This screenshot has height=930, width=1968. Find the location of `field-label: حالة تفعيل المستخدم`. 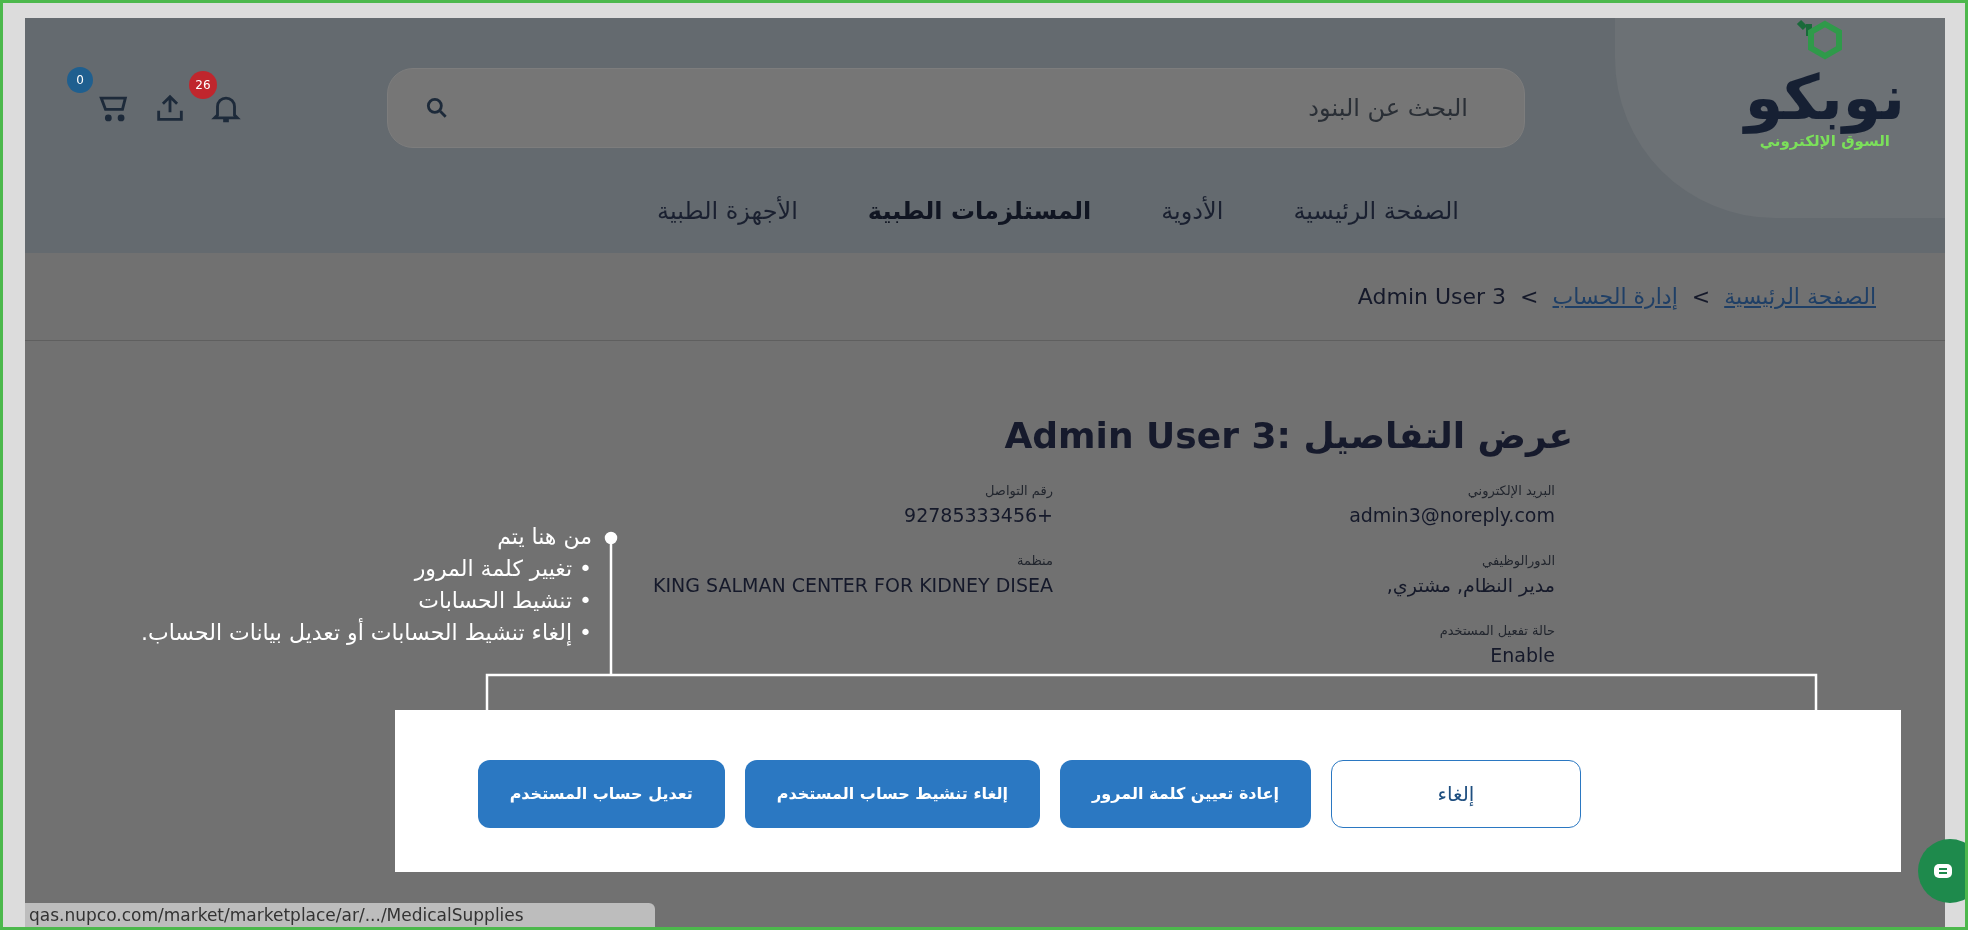

field-label: حالة تفعيل المستخدم is located at coordinates (1497, 631).